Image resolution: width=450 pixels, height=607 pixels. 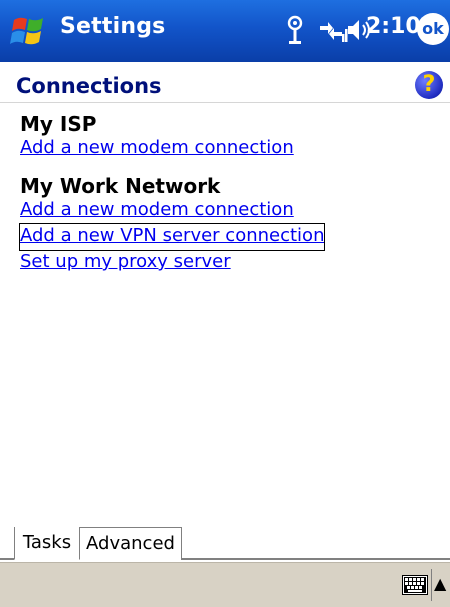 I want to click on windows-start-icon, so click(x=29, y=31).